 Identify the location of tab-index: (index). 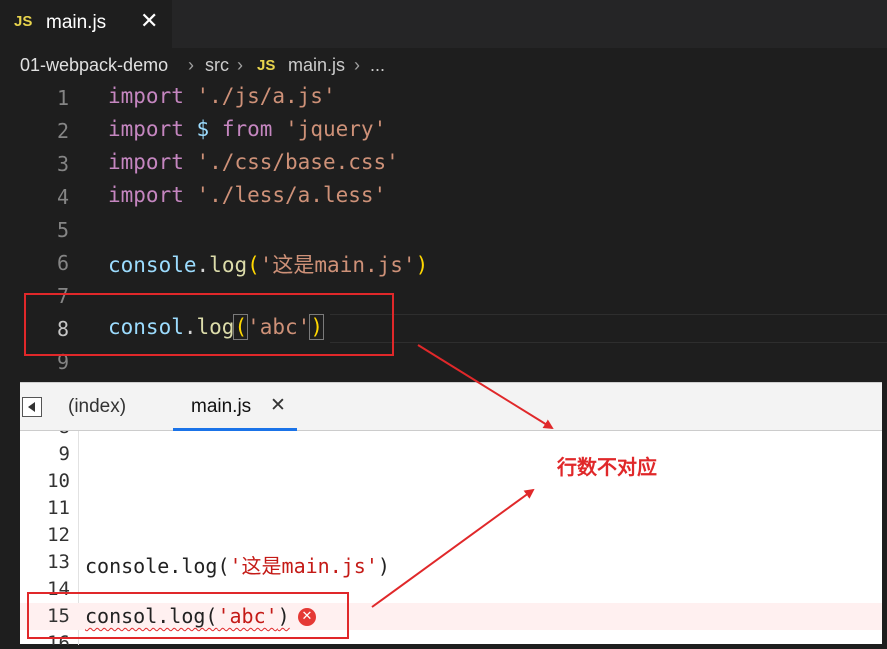
(97, 407).